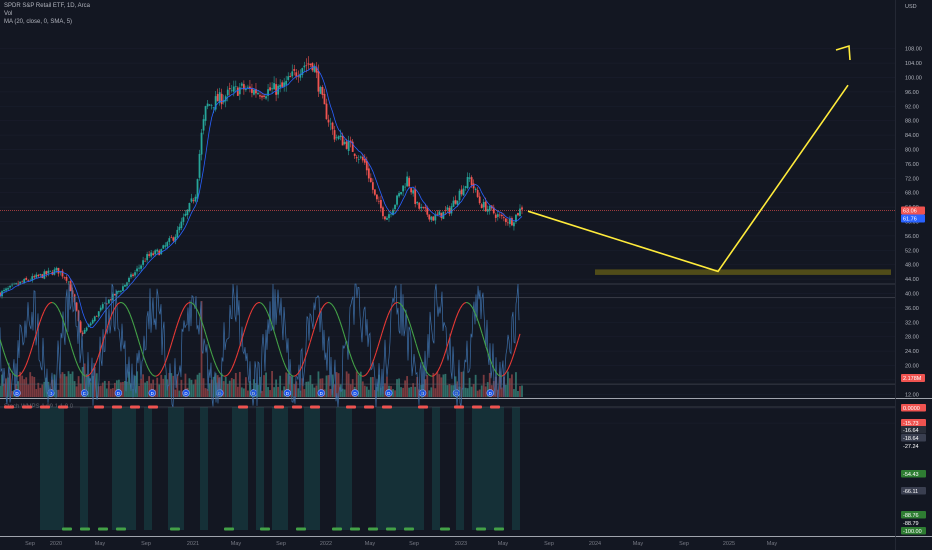 This screenshot has width=932, height=550. Describe the element at coordinates (100, 544) in the screenshot. I see `time-axis-label: May` at that location.